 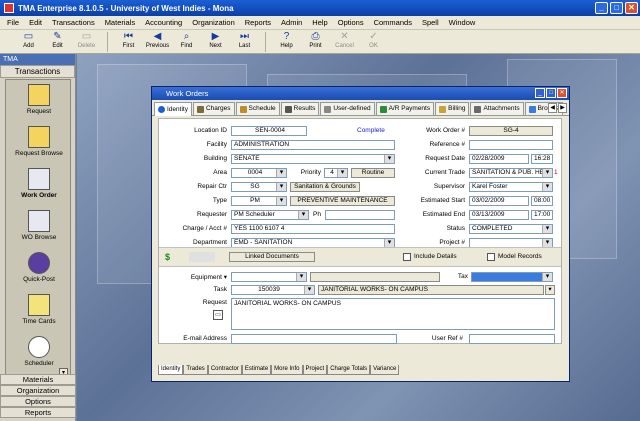 I want to click on requester-dropdown: PM Scheduler, so click(x=270, y=215).